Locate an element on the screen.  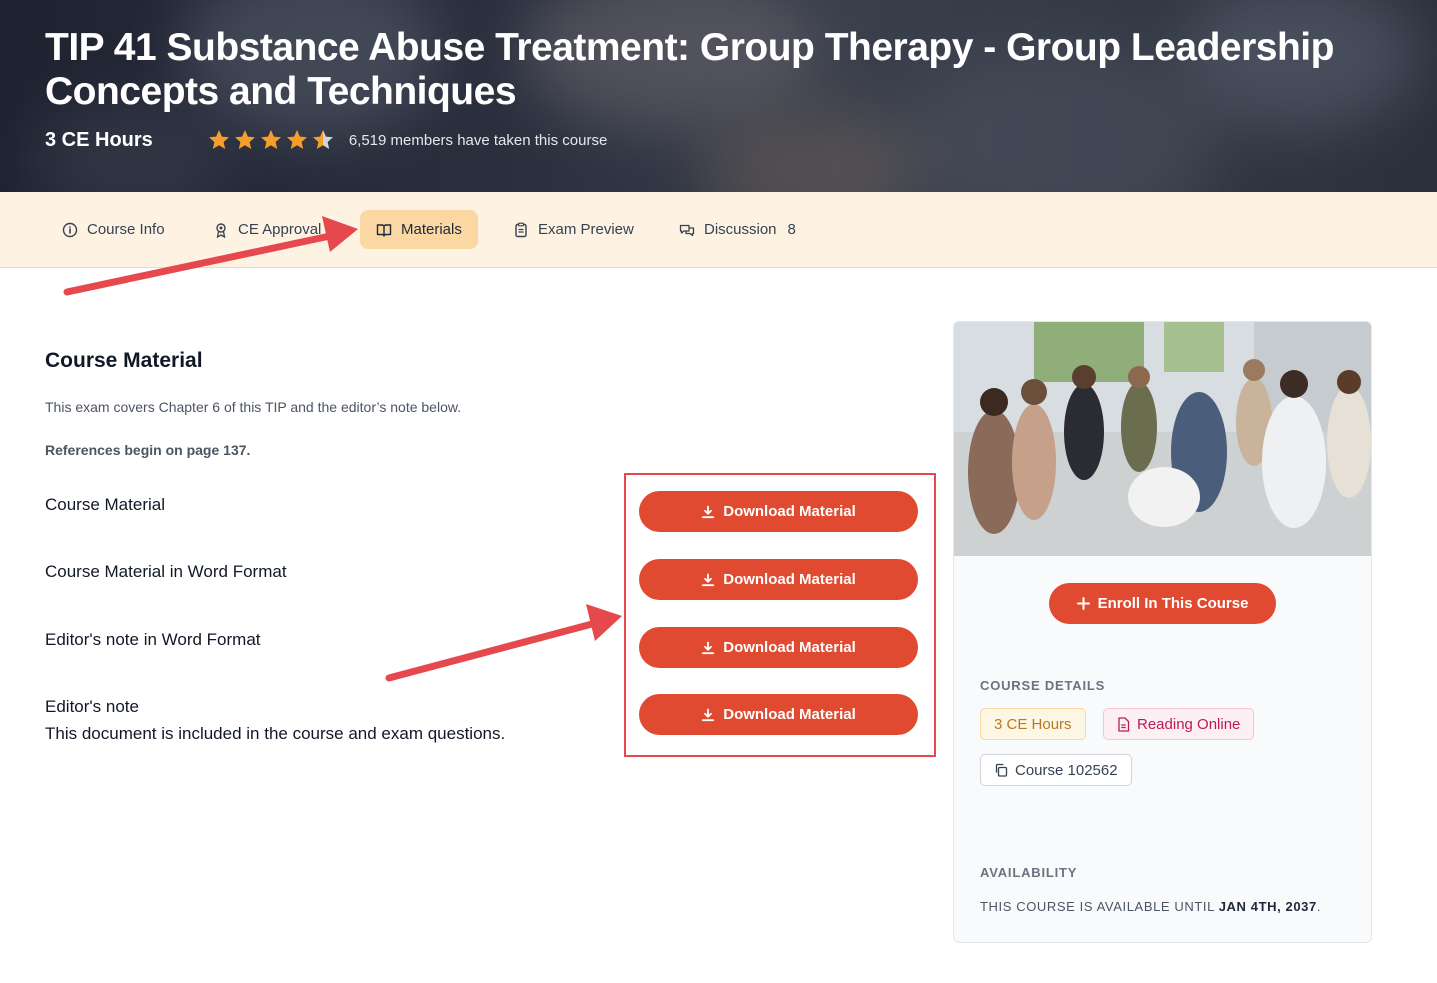
book-icon is located at coordinates (384, 230).